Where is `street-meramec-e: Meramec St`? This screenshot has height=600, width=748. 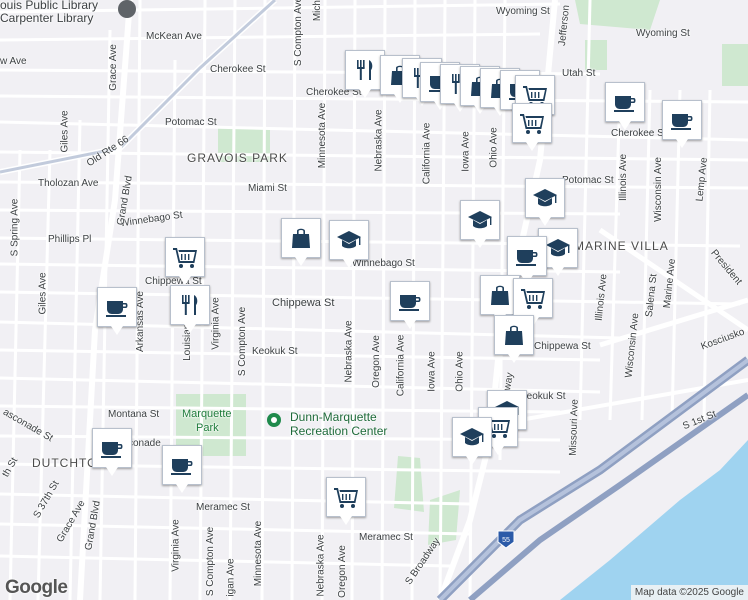 street-meramec-e: Meramec St is located at coordinates (386, 537).